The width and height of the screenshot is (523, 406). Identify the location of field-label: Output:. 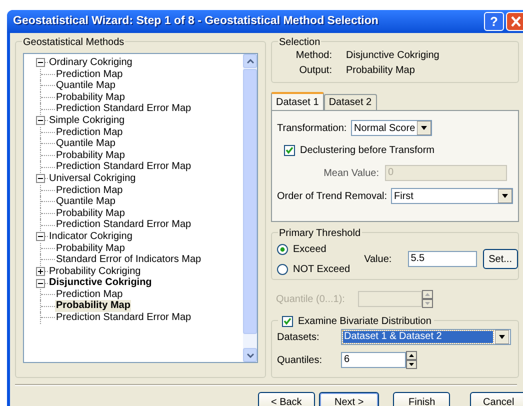
(315, 71).